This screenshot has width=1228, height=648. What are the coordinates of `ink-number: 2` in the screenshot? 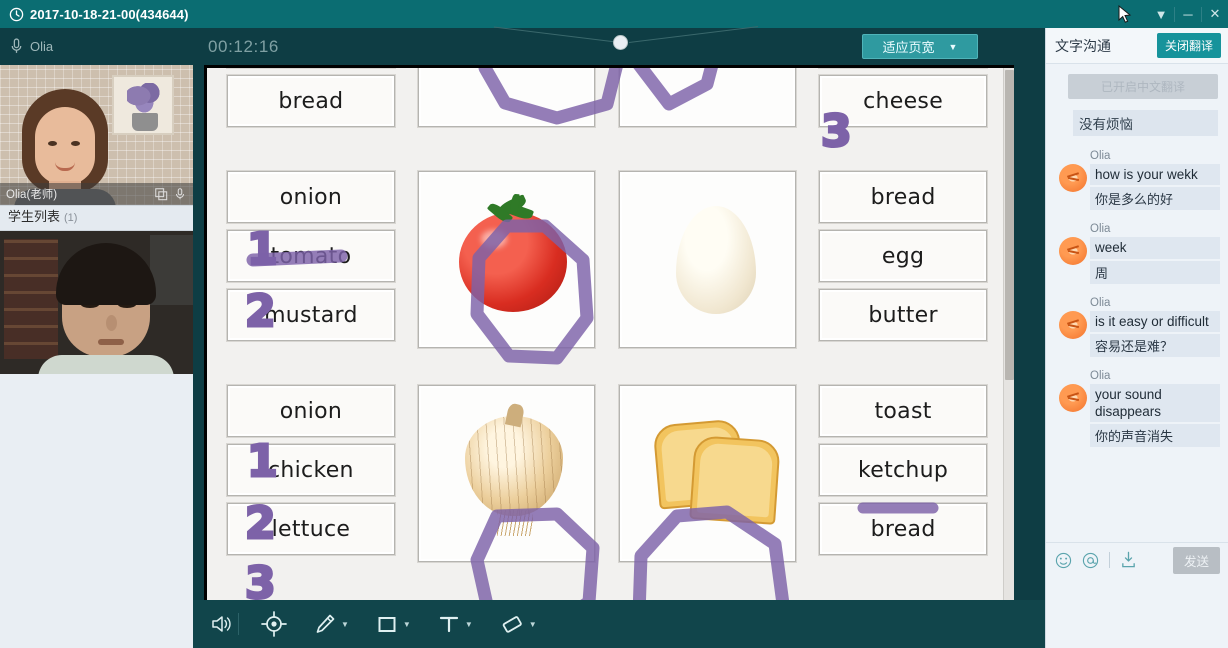 It's located at (261, 311).